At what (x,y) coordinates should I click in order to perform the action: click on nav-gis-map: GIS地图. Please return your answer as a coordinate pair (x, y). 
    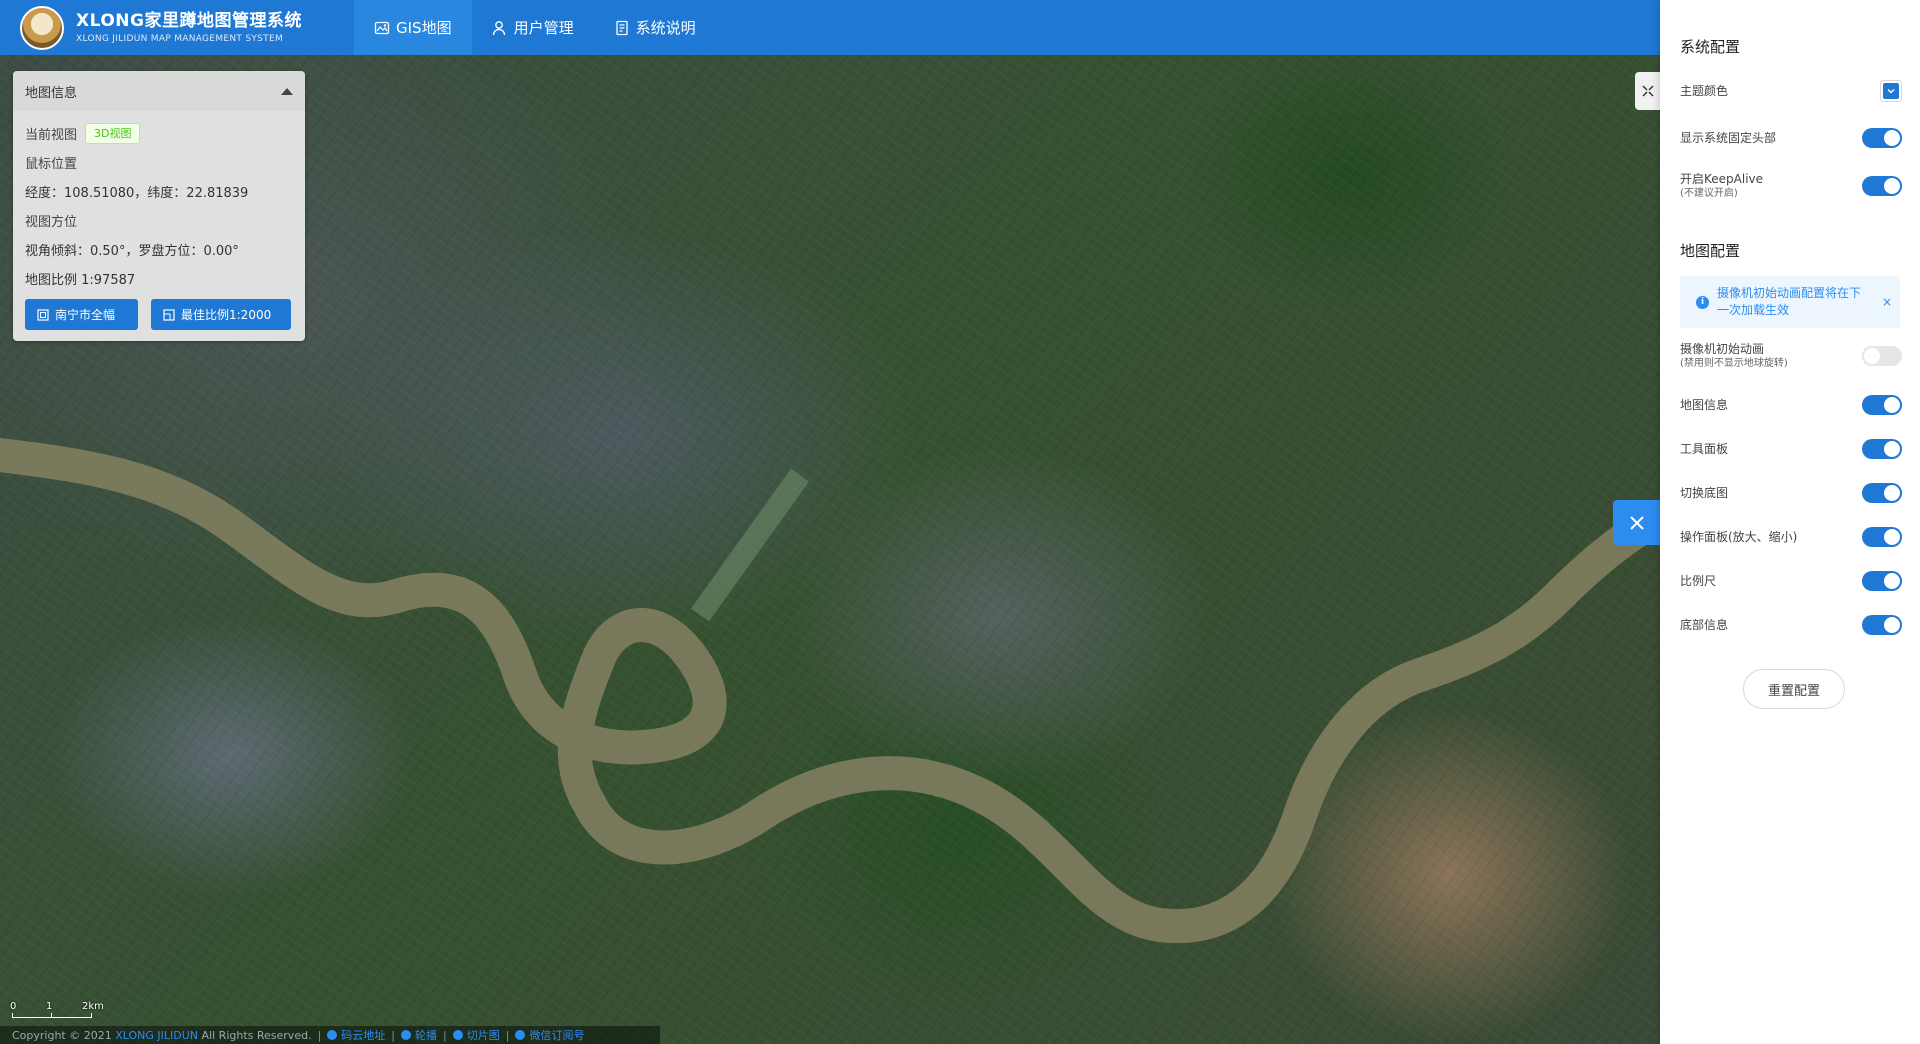
    Looking at the image, I should click on (413, 27).